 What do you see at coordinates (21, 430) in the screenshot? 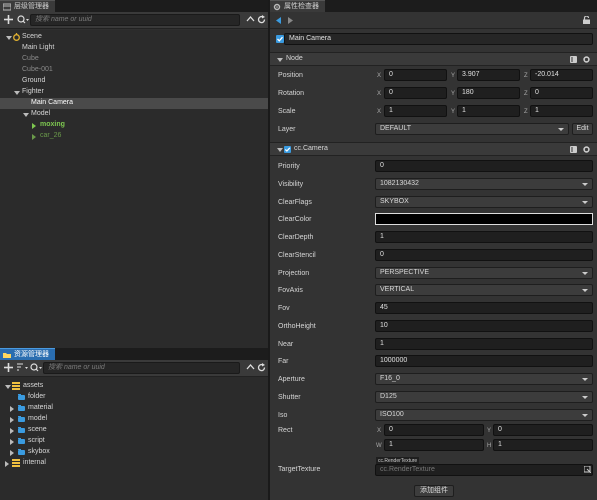
I see `folder-icon` at bounding box center [21, 430].